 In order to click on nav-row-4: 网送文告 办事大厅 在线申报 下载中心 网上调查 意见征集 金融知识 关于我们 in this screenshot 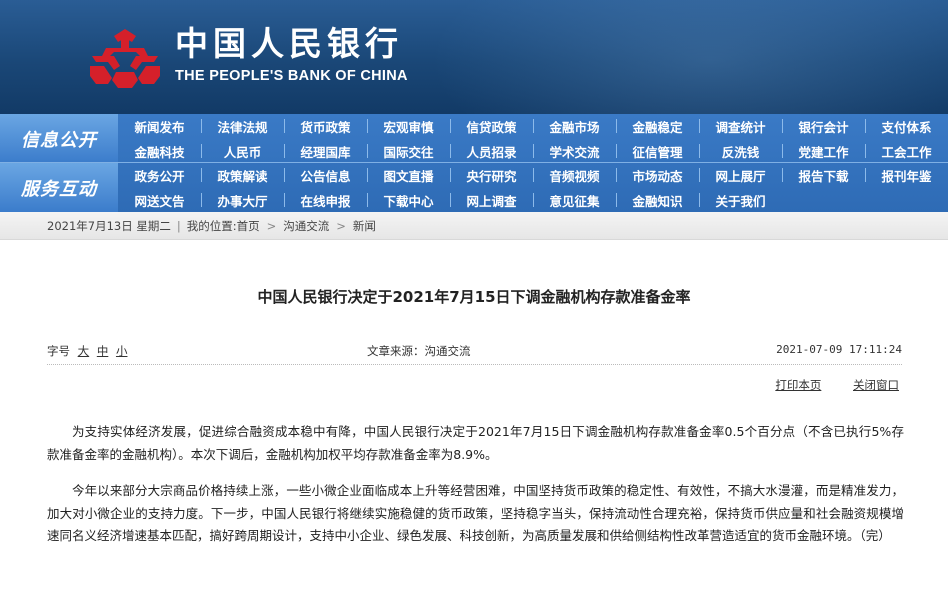, I will do `click(533, 200)`.